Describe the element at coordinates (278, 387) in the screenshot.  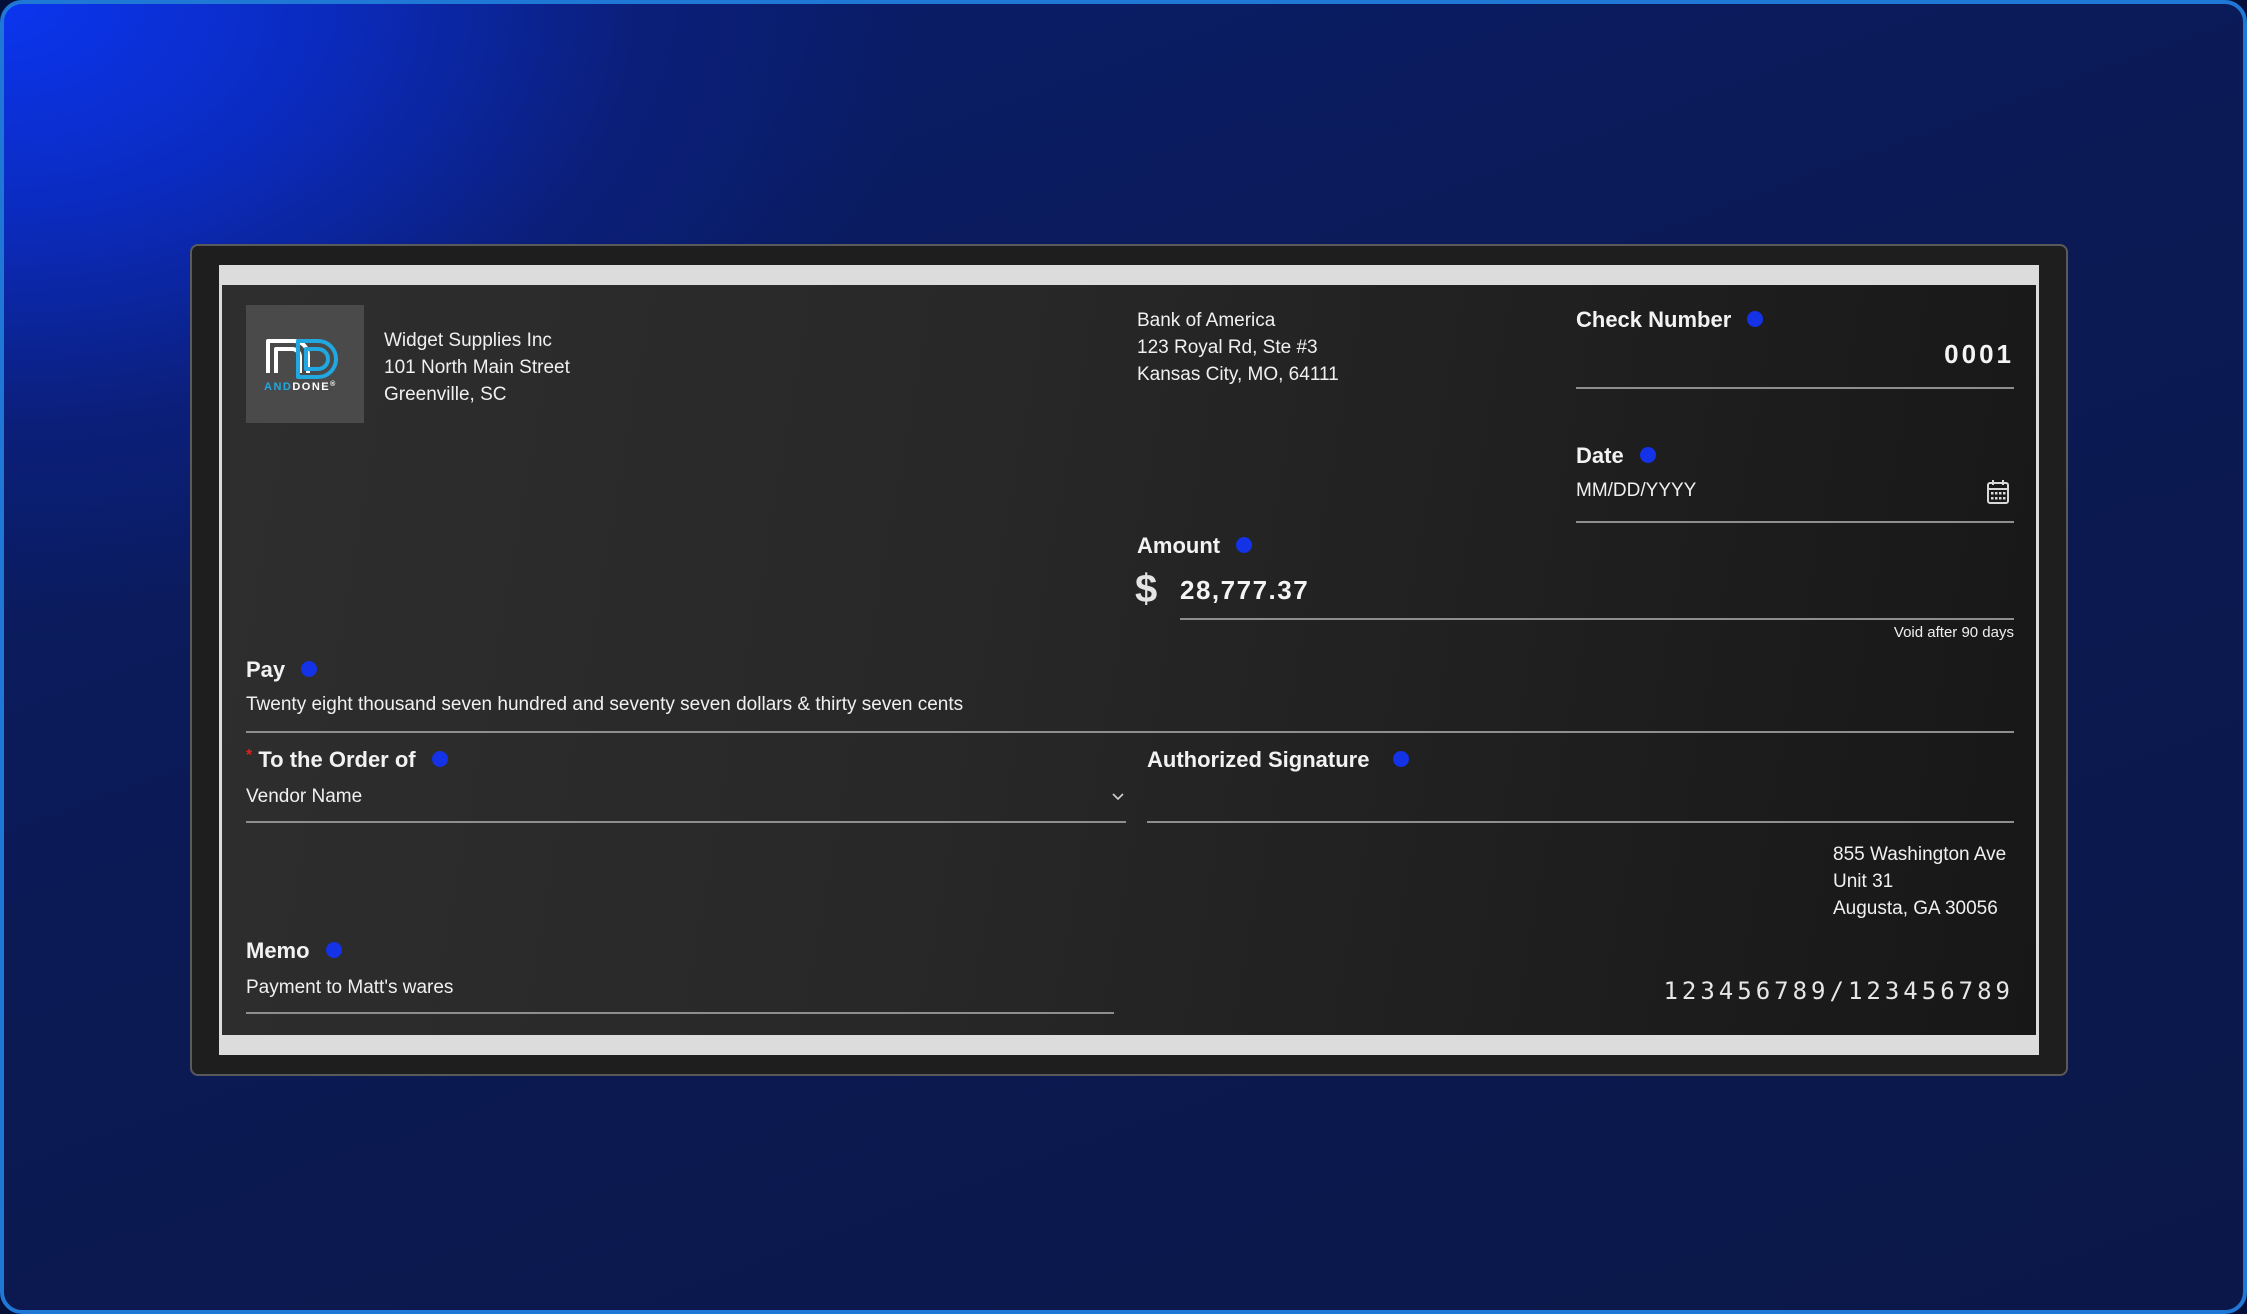
I see `logo-text-and: AND` at that location.